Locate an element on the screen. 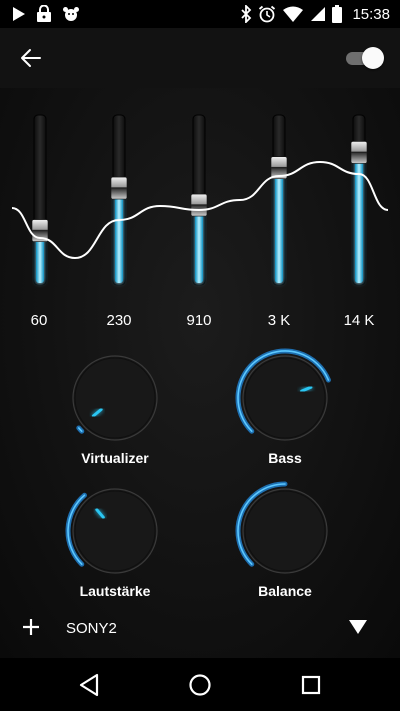 This screenshot has width=400, height=711. triangle-down-icon is located at coordinates (358, 627).